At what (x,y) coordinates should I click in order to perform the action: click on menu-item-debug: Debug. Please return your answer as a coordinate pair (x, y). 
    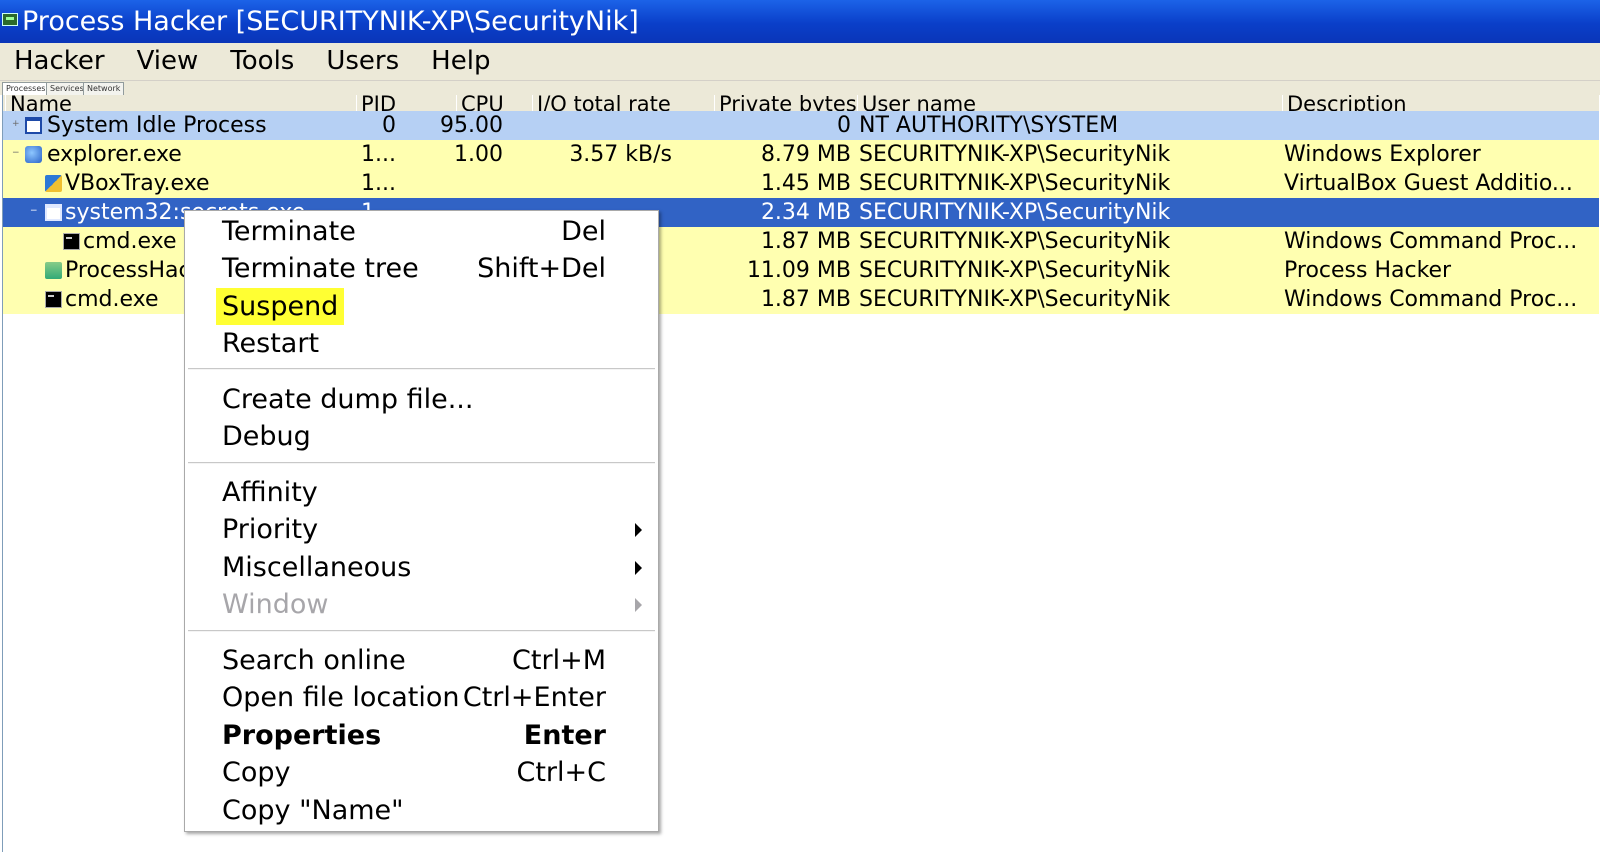
    Looking at the image, I should click on (421, 436).